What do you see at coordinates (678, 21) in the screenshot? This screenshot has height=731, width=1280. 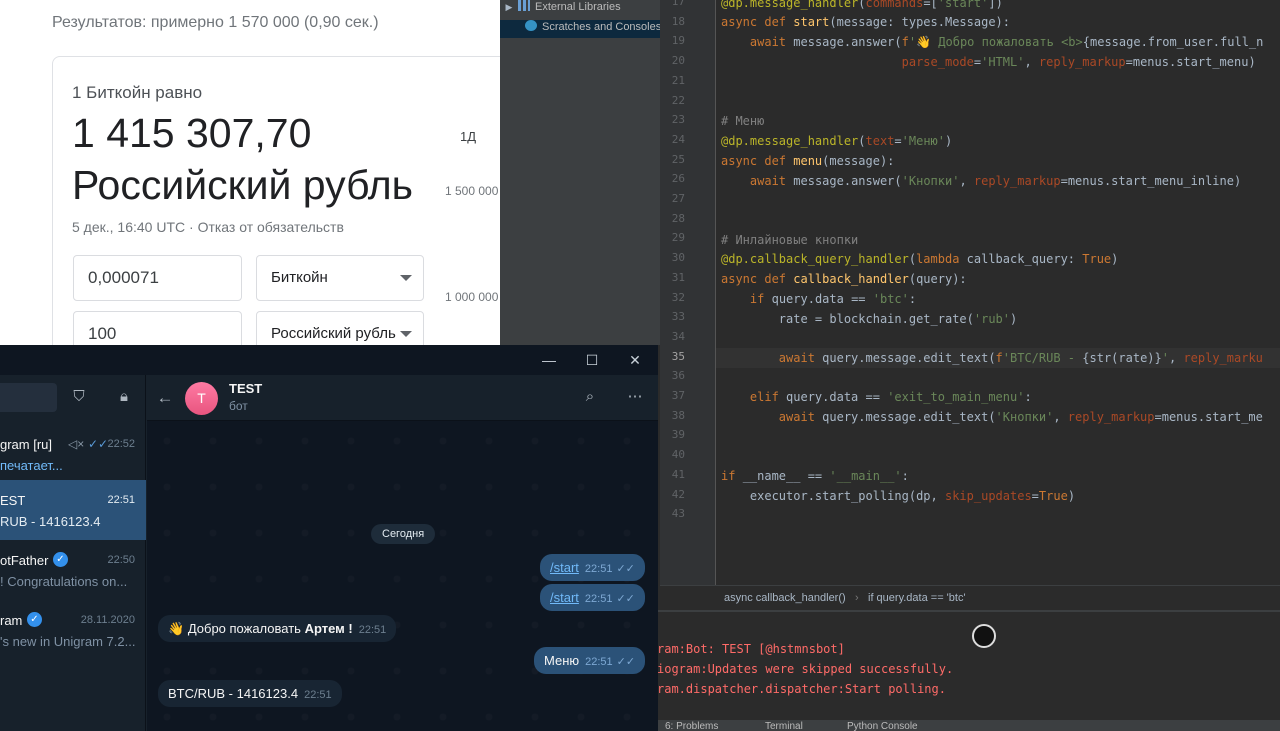 I see `line-number: 18` at bounding box center [678, 21].